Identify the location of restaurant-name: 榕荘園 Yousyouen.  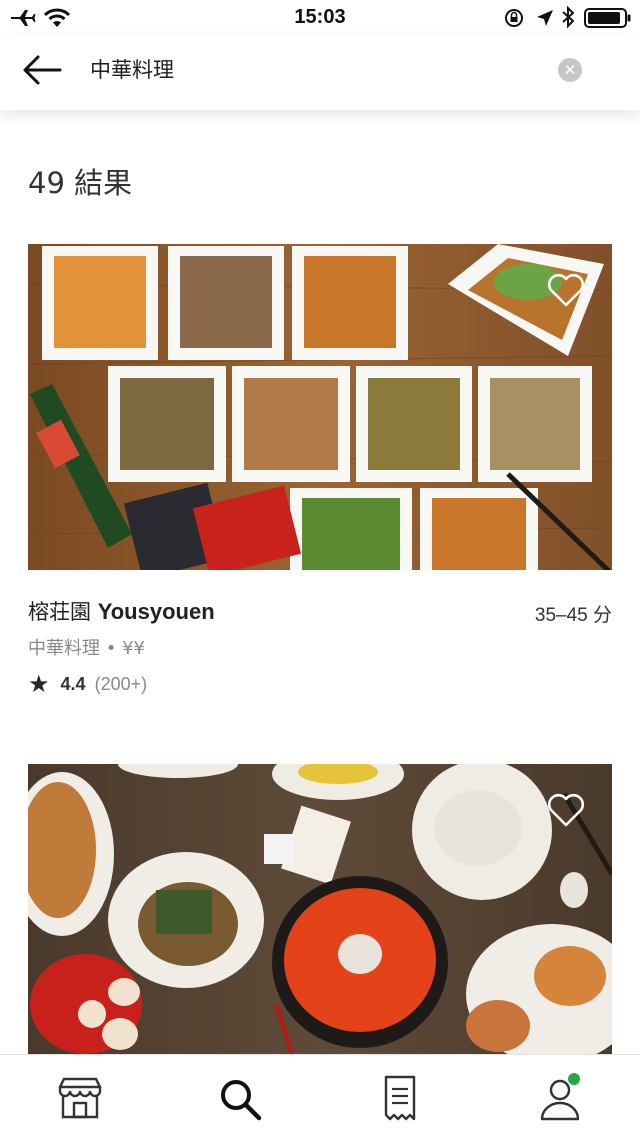
(121, 611).